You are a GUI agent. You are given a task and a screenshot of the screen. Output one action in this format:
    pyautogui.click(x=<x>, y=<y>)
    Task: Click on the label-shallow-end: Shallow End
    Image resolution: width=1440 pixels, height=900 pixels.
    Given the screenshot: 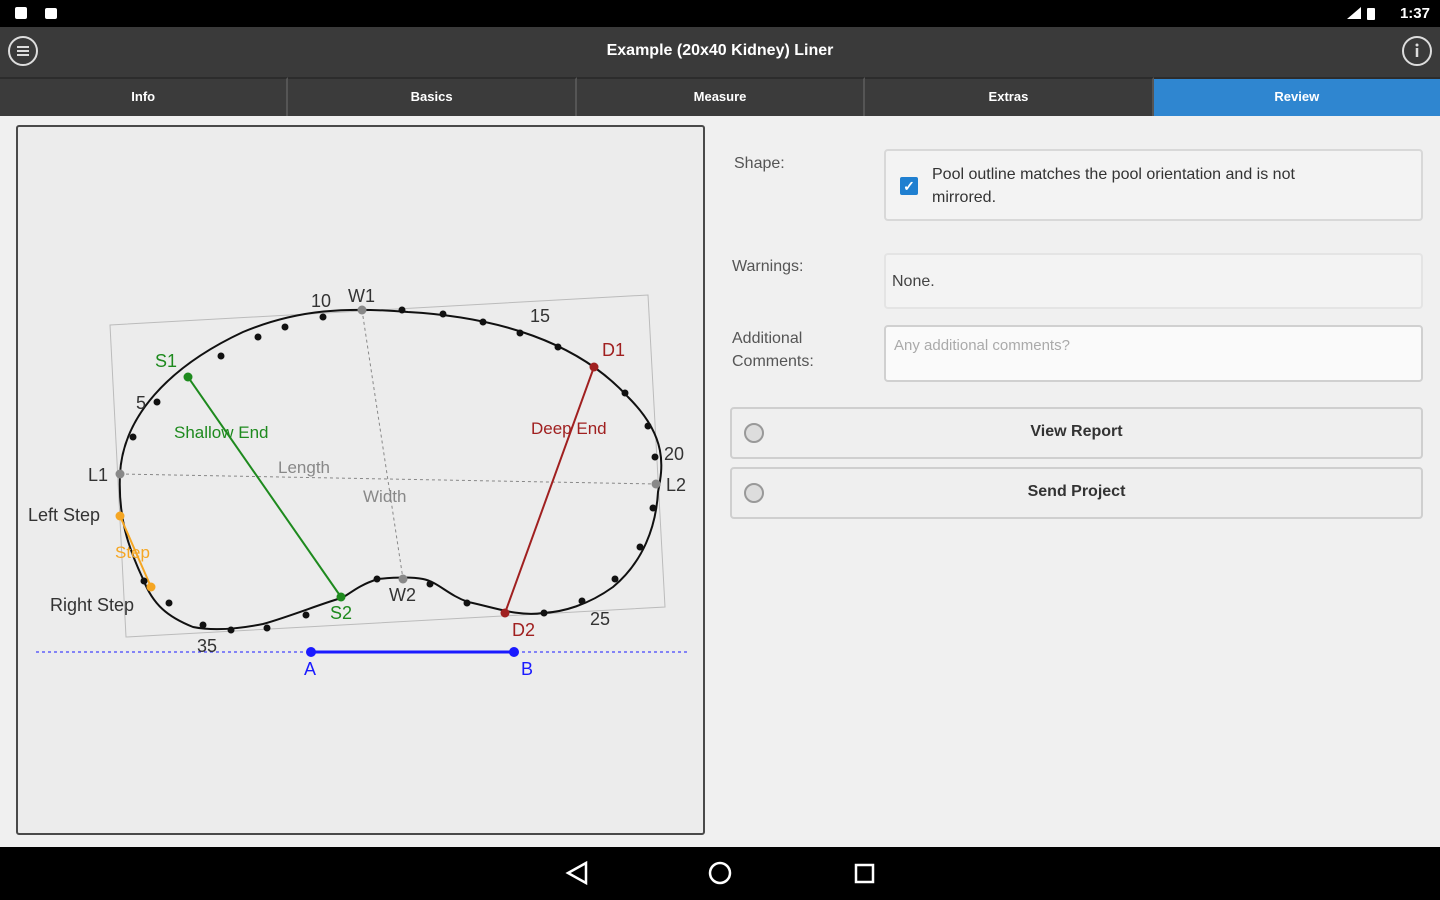 What is the action you would take?
    pyautogui.click(x=221, y=432)
    